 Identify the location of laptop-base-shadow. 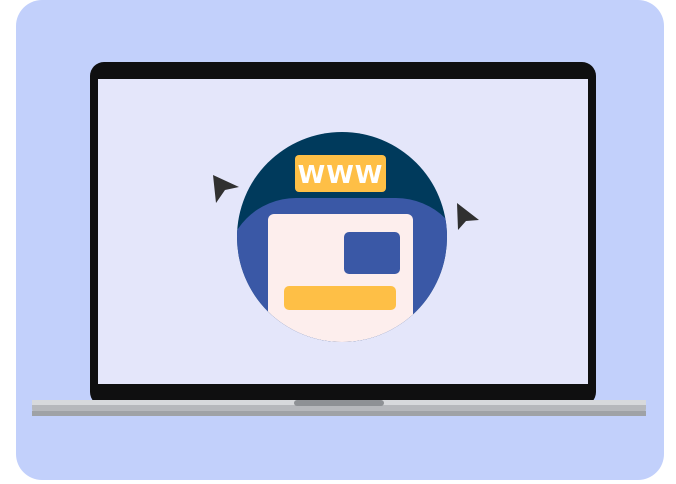
(339, 413).